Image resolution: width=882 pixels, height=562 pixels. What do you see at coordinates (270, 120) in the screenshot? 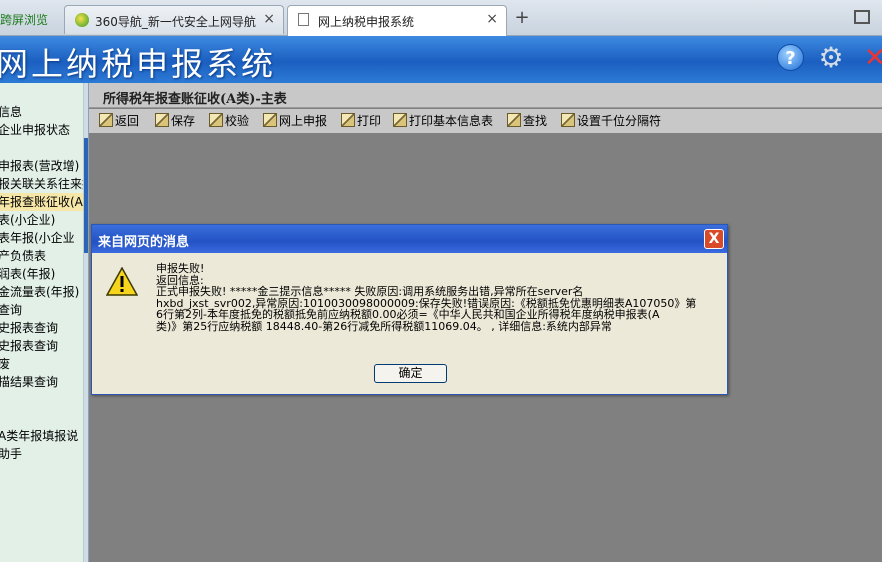
I see `submit-icon` at bounding box center [270, 120].